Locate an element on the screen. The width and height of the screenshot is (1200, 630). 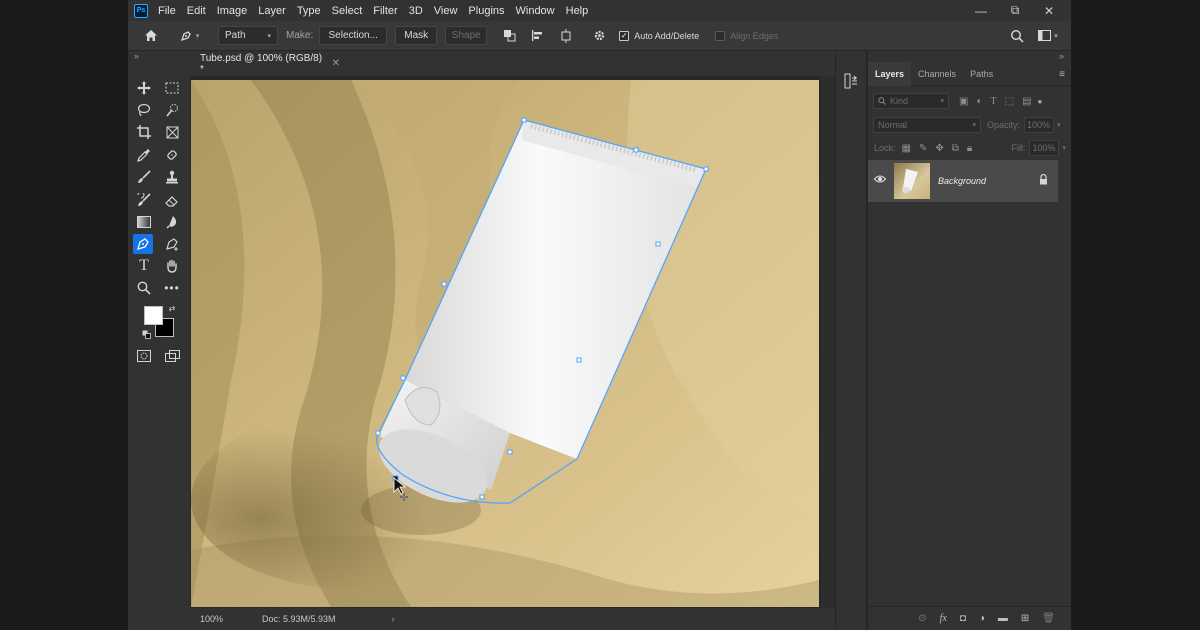
menu-edit: Edit is located at coordinates (196, 11).